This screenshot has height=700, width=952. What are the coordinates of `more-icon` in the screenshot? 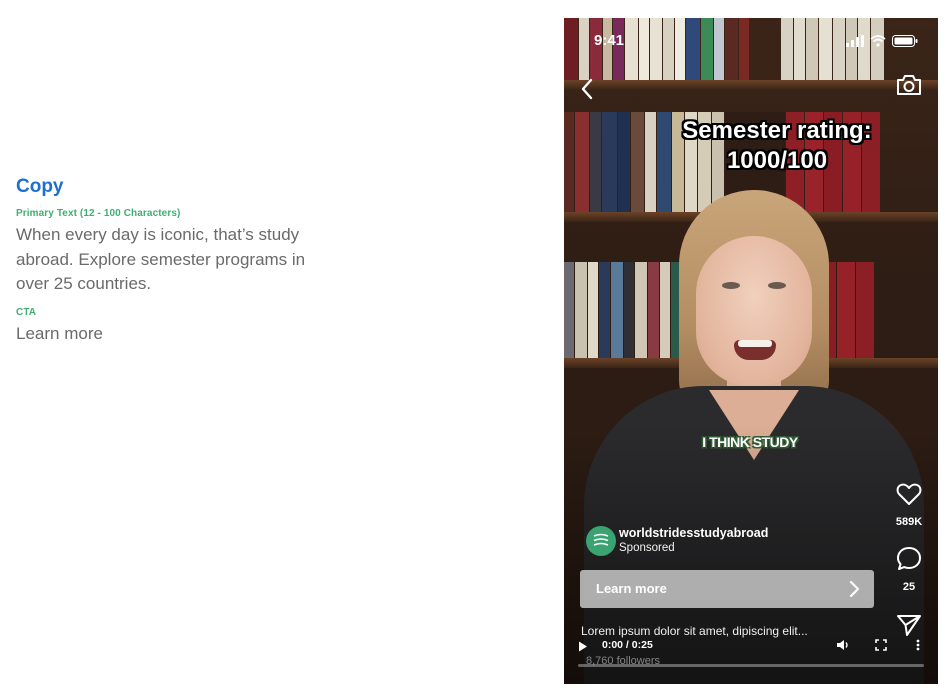 It's located at (918, 647).